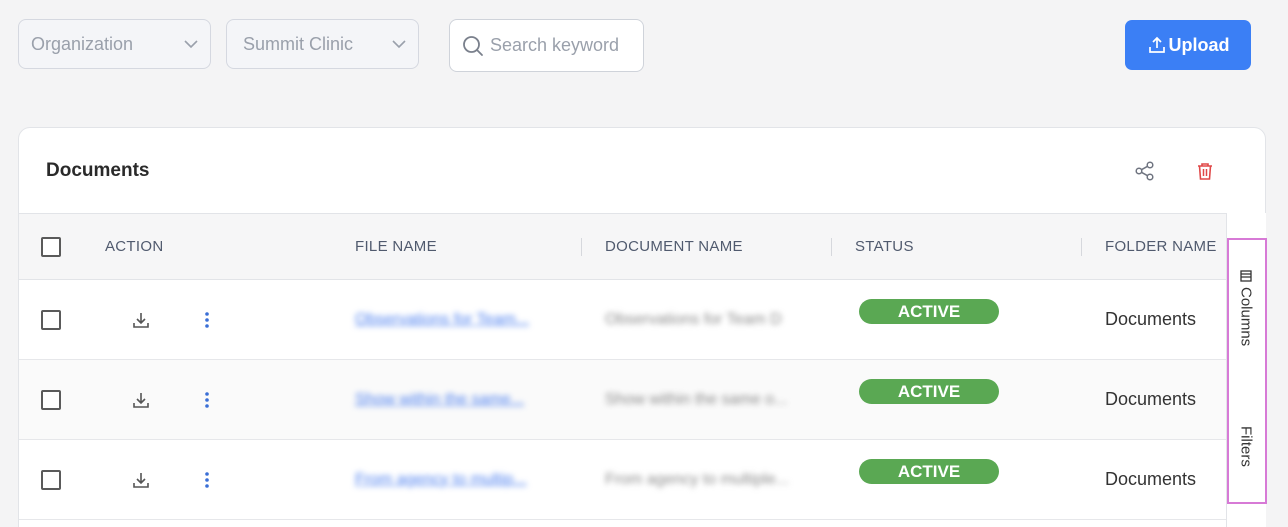 The image size is (1288, 527). I want to click on share-icon, so click(1145, 171).